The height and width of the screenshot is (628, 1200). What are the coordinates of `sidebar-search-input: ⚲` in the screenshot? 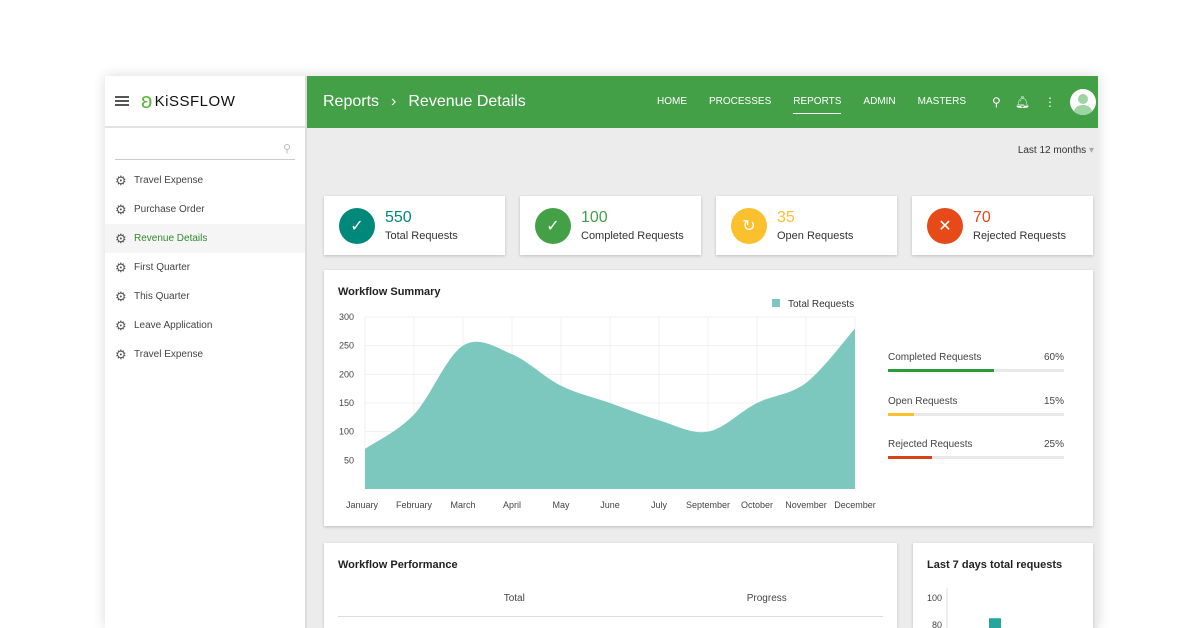 It's located at (205, 149).